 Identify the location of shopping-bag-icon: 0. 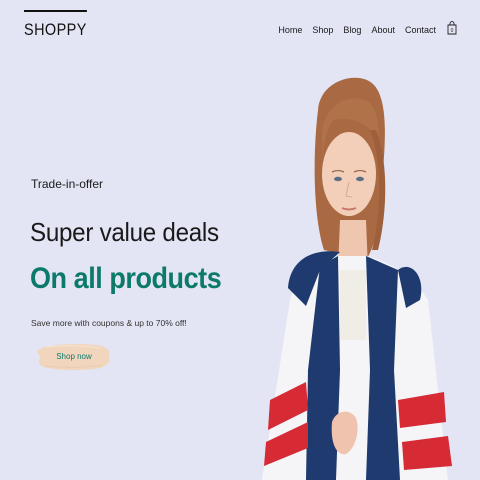
(452, 28).